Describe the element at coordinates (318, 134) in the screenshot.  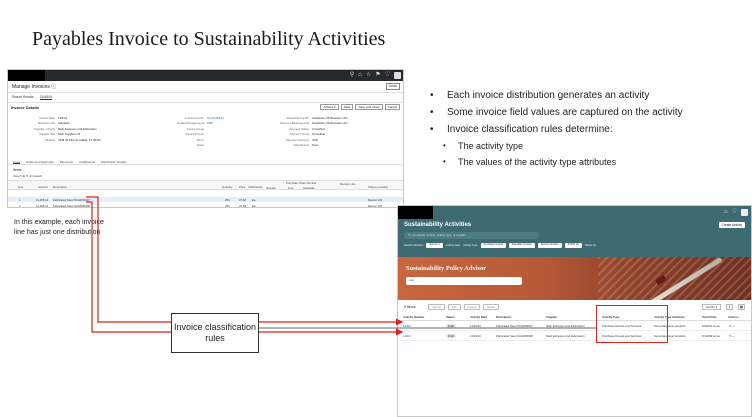
I see `field-value: Immediate` at that location.